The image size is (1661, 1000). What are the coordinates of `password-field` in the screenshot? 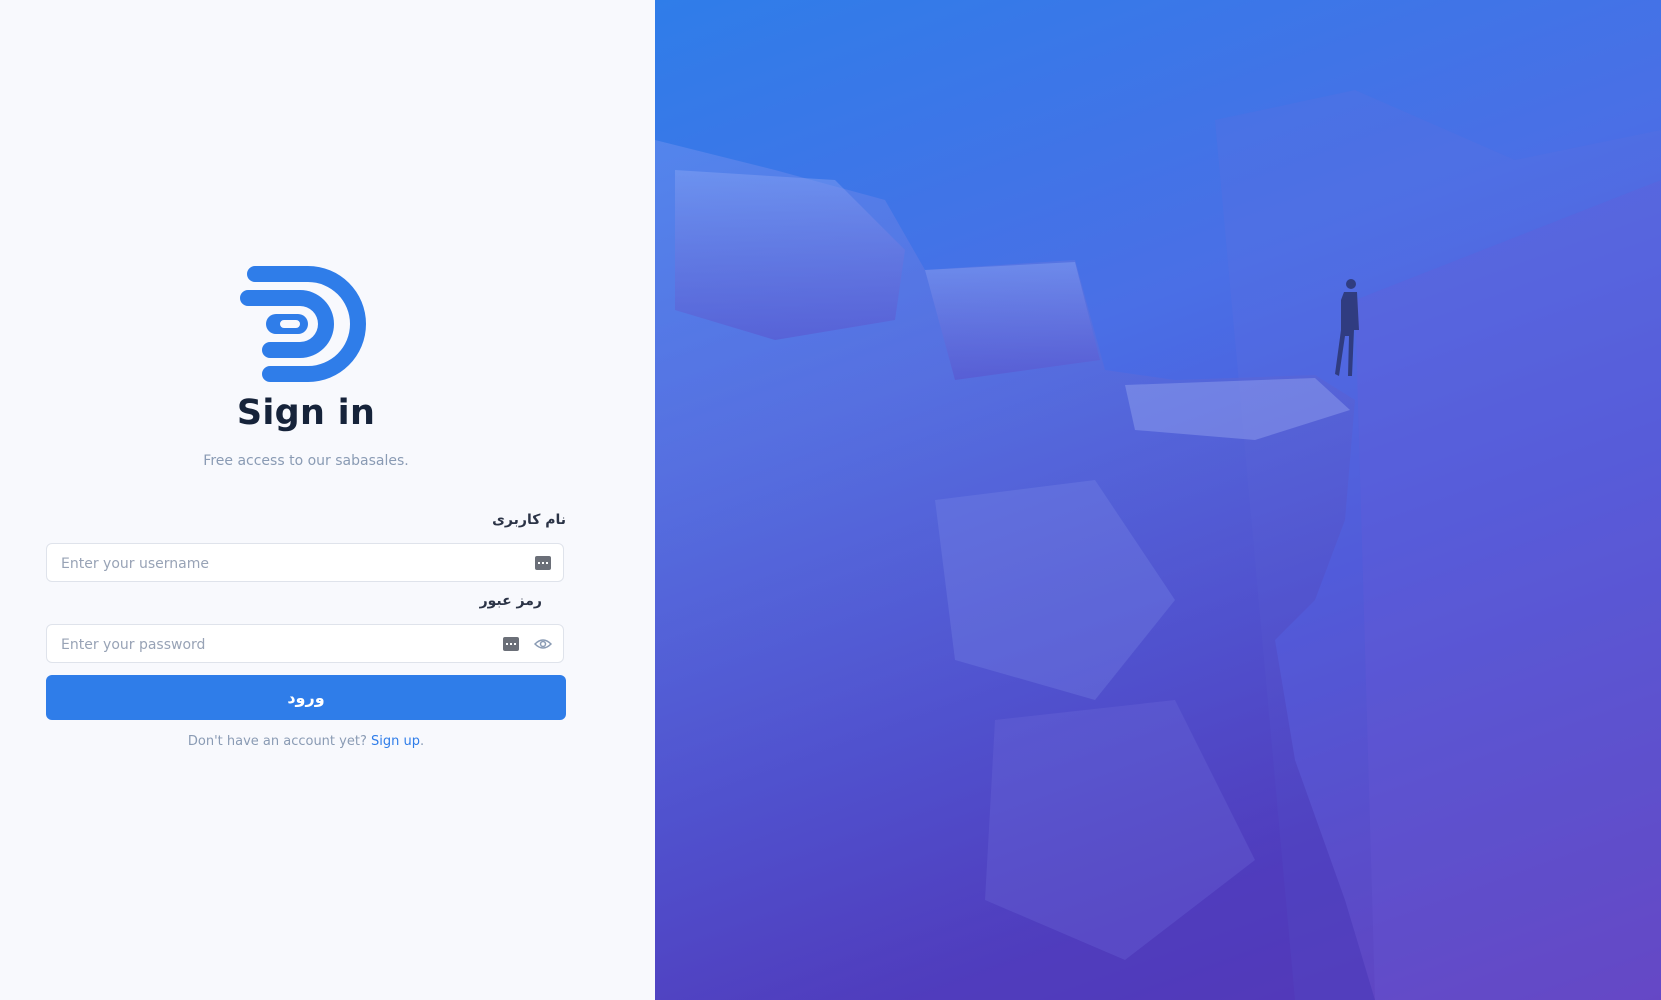 It's located at (305, 644).